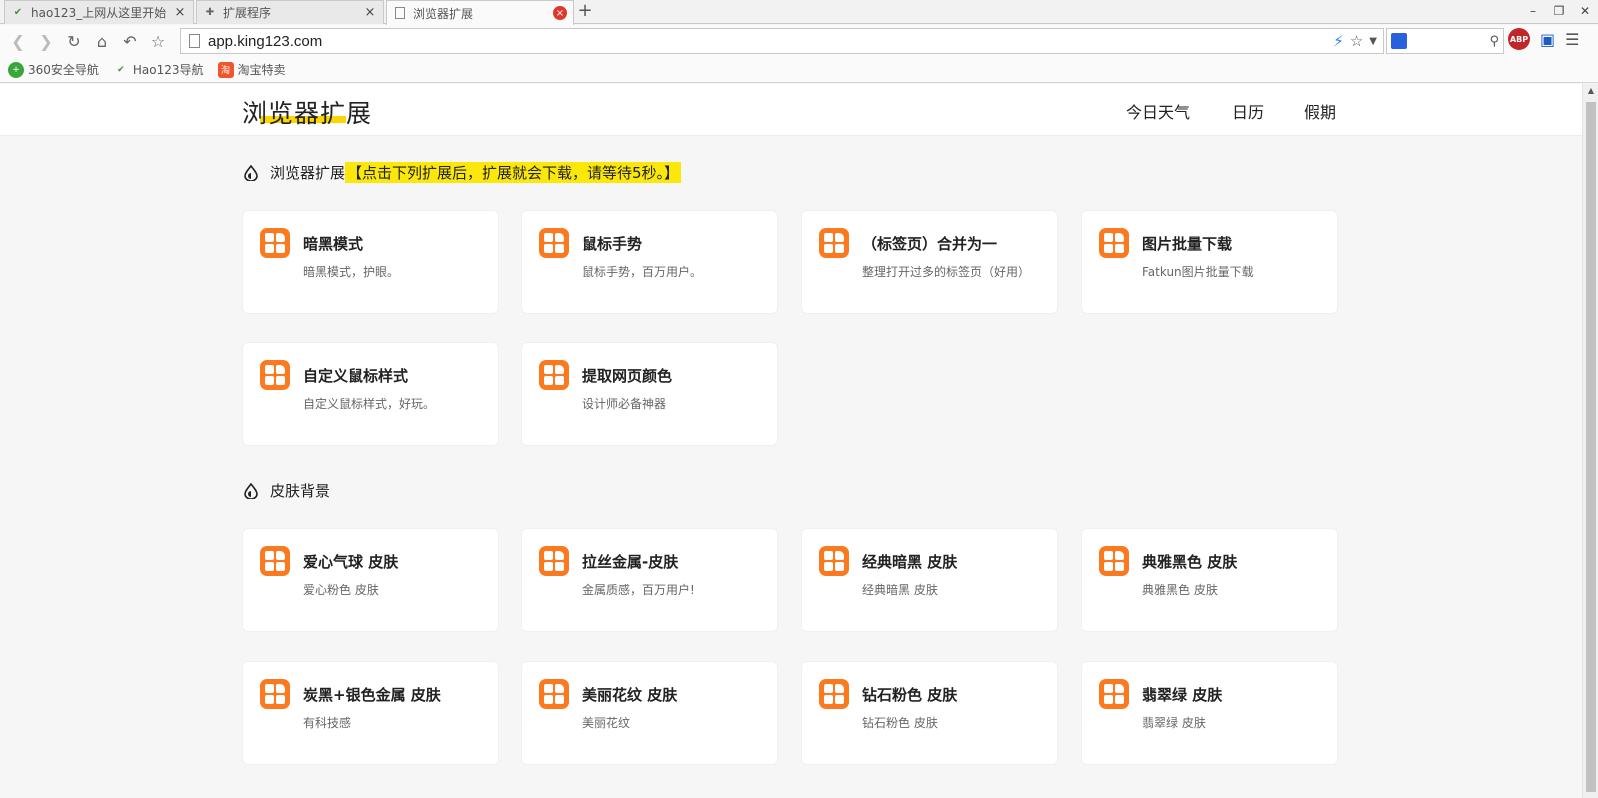  What do you see at coordinates (630, 695) in the screenshot?
I see `card-title: 美丽花纹 皮肤` at bounding box center [630, 695].